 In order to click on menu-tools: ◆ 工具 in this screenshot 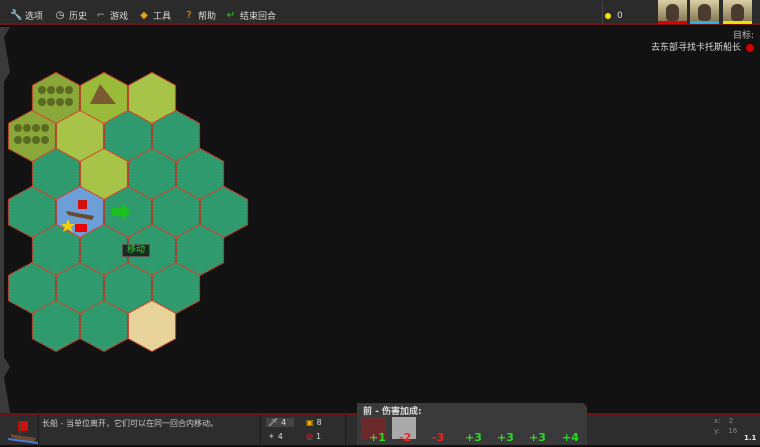, I will do `click(154, 15)`.